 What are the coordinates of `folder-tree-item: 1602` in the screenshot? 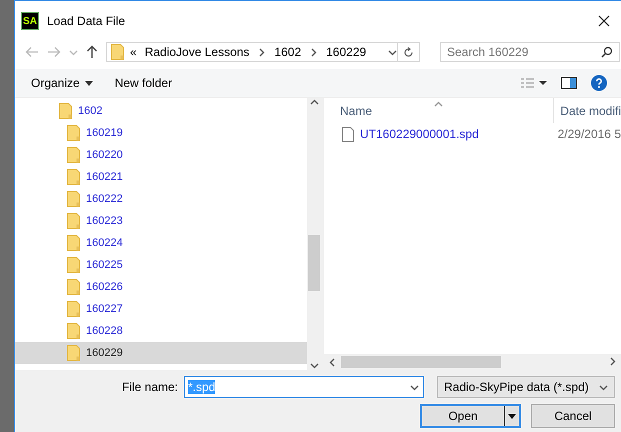 It's located at (161, 111).